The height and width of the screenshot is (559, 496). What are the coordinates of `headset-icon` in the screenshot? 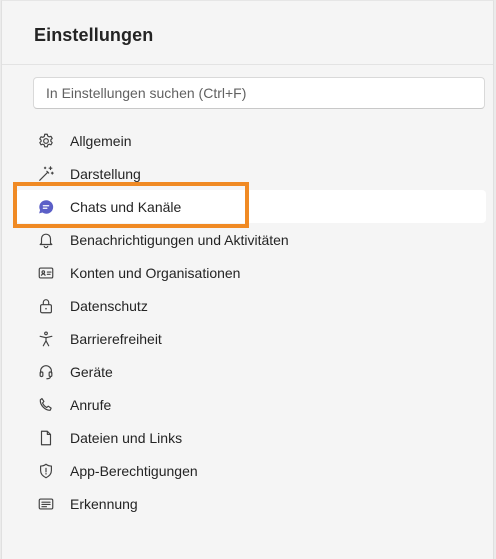 It's located at (46, 372).